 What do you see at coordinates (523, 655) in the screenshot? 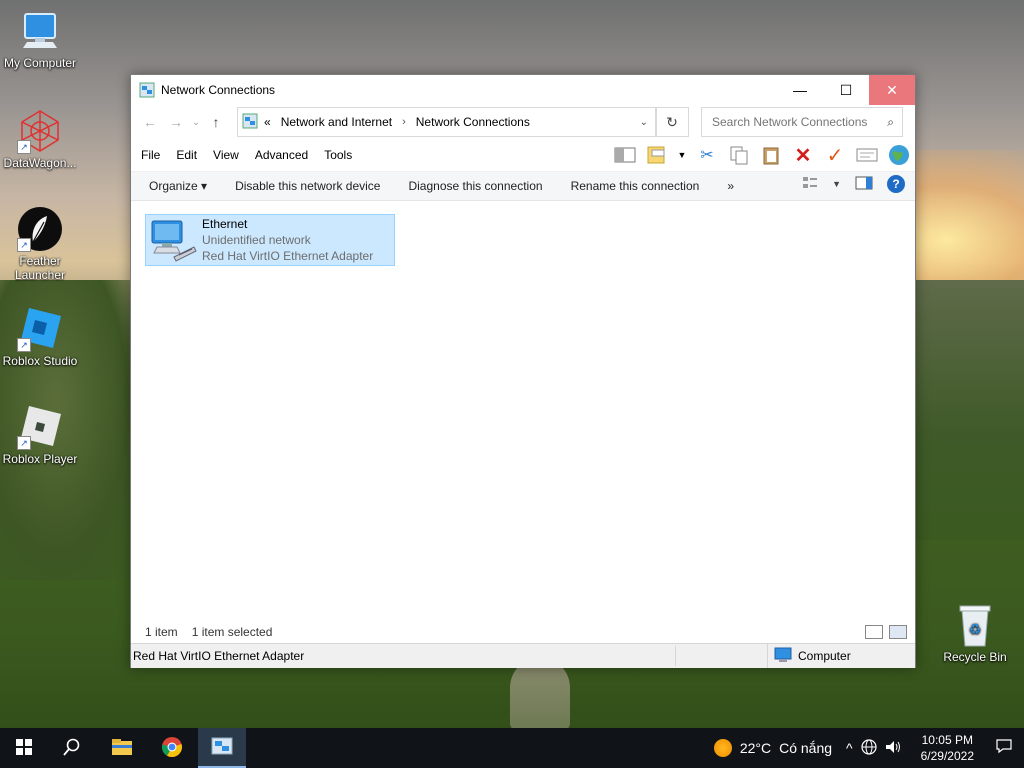
I see `details-bar: Red Hat VirtIO Ethernet Adapter Computer` at bounding box center [523, 655].